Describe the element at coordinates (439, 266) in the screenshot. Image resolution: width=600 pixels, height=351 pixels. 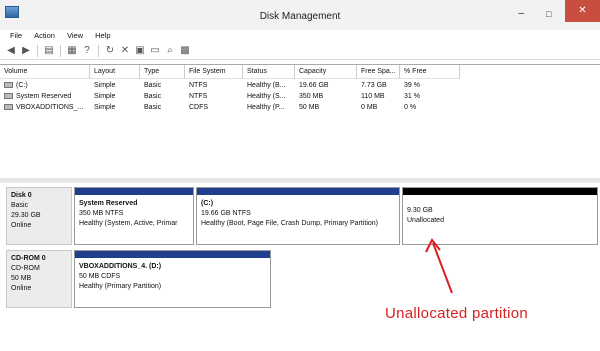
I see `annotation-arrow` at that location.